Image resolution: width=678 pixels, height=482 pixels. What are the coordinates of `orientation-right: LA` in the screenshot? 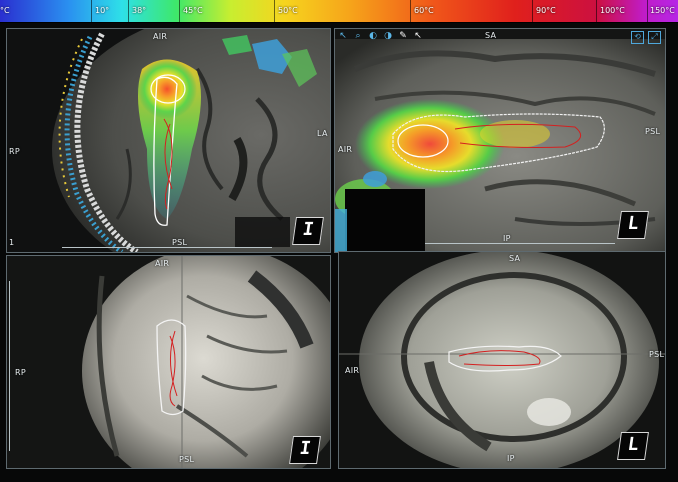 It's located at (322, 133).